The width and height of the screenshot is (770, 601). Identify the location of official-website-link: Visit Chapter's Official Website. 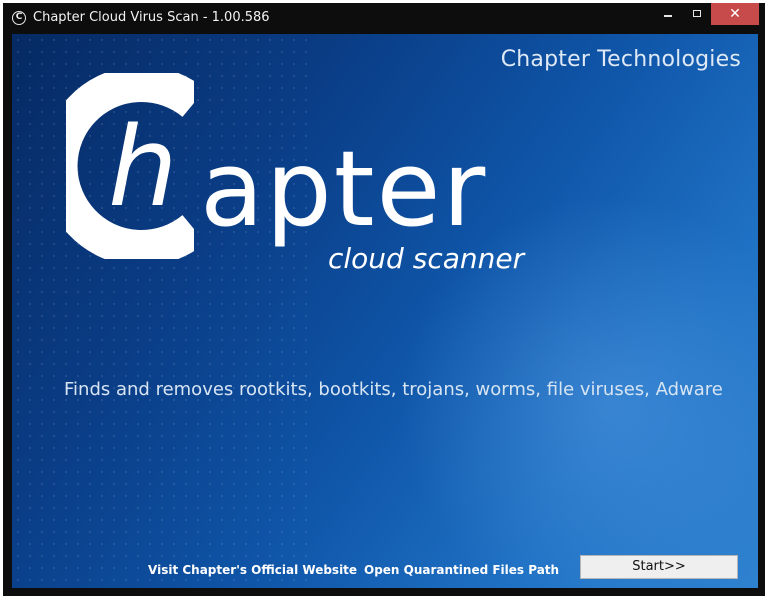
(252, 570).